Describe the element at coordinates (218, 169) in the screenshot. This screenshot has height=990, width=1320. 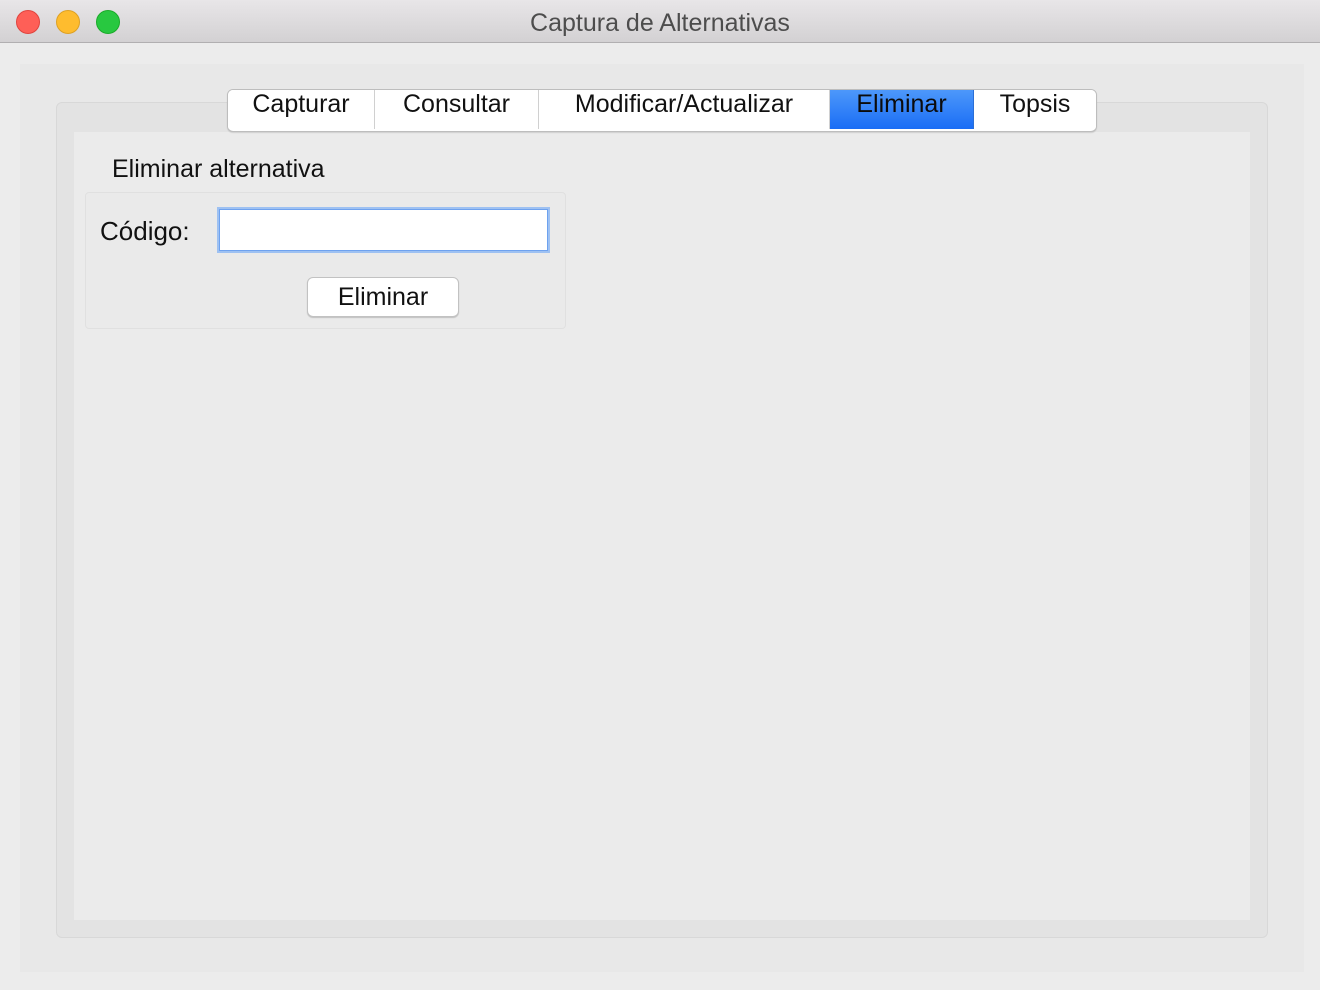
I see `section-title: Eliminar alternativa` at that location.